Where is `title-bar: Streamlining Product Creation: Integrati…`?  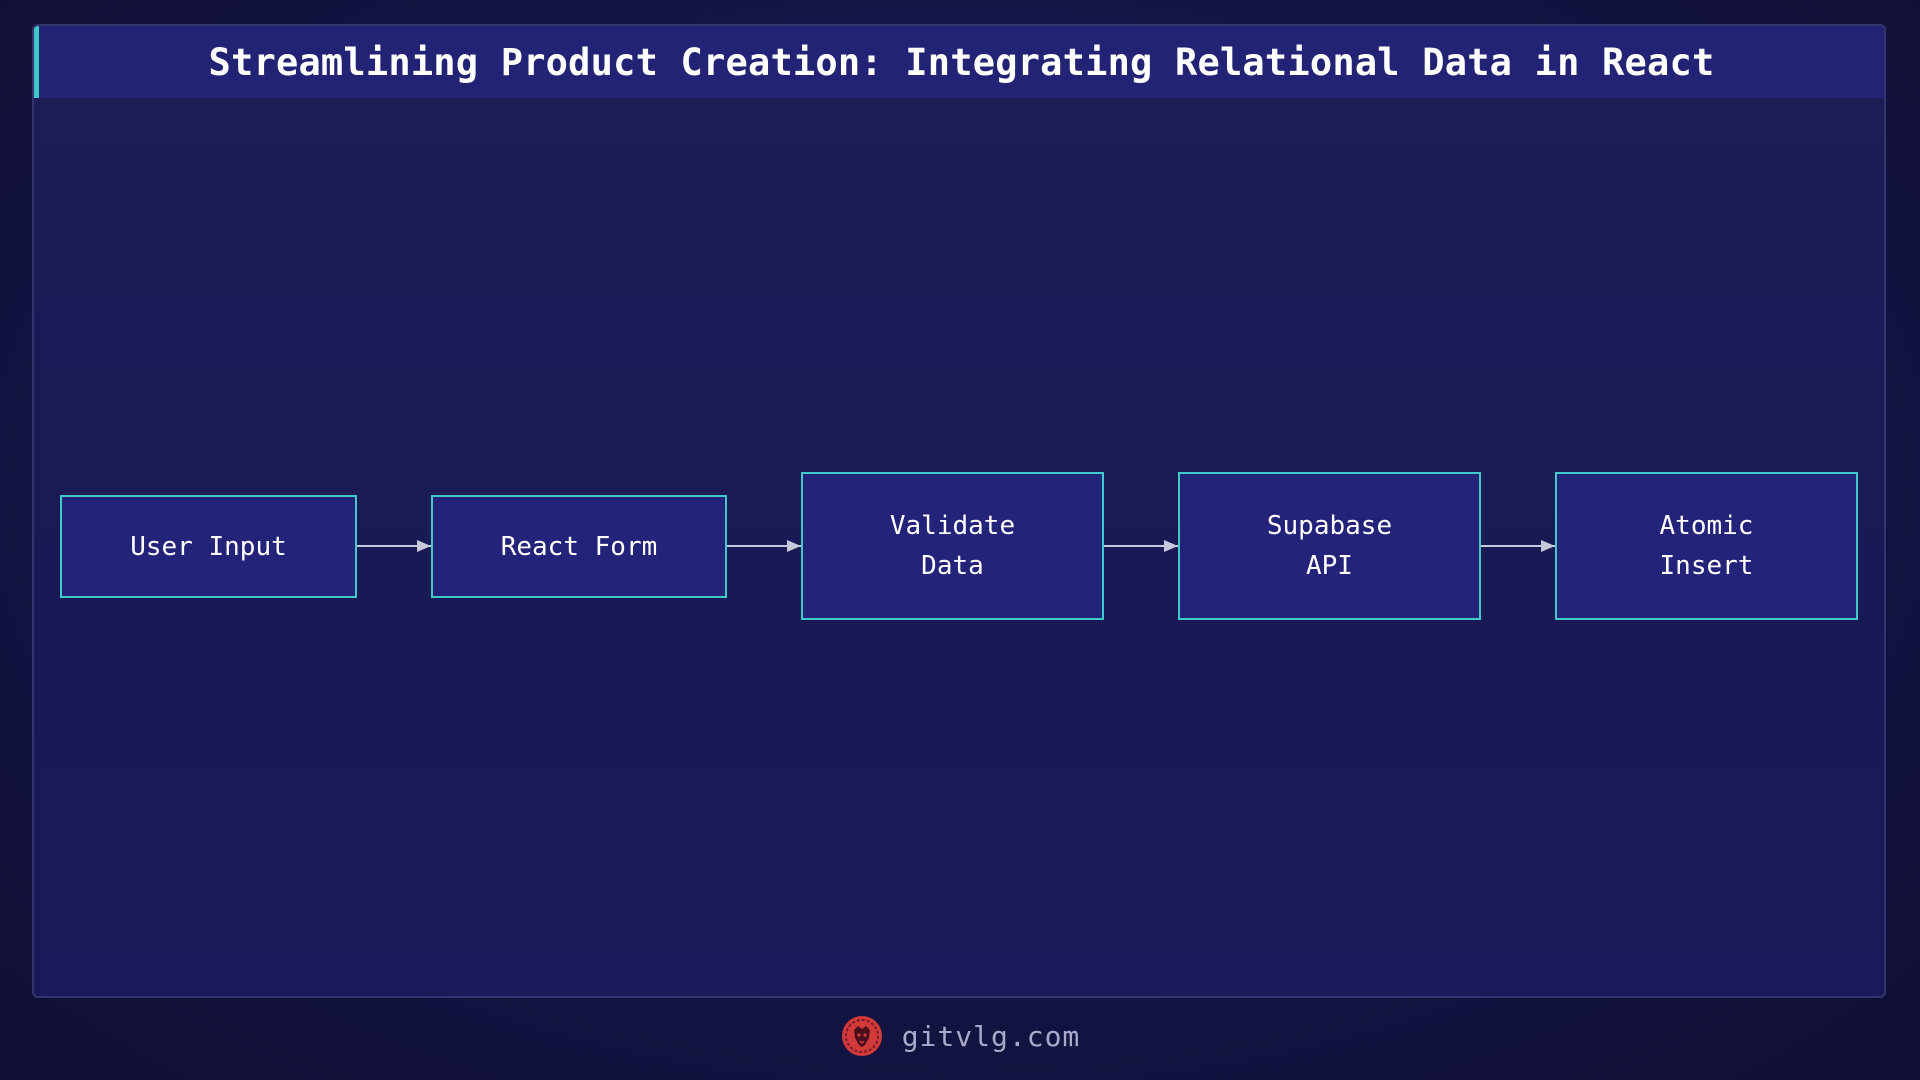
title-bar: Streamlining Product Creation: Integrati… is located at coordinates (959, 62).